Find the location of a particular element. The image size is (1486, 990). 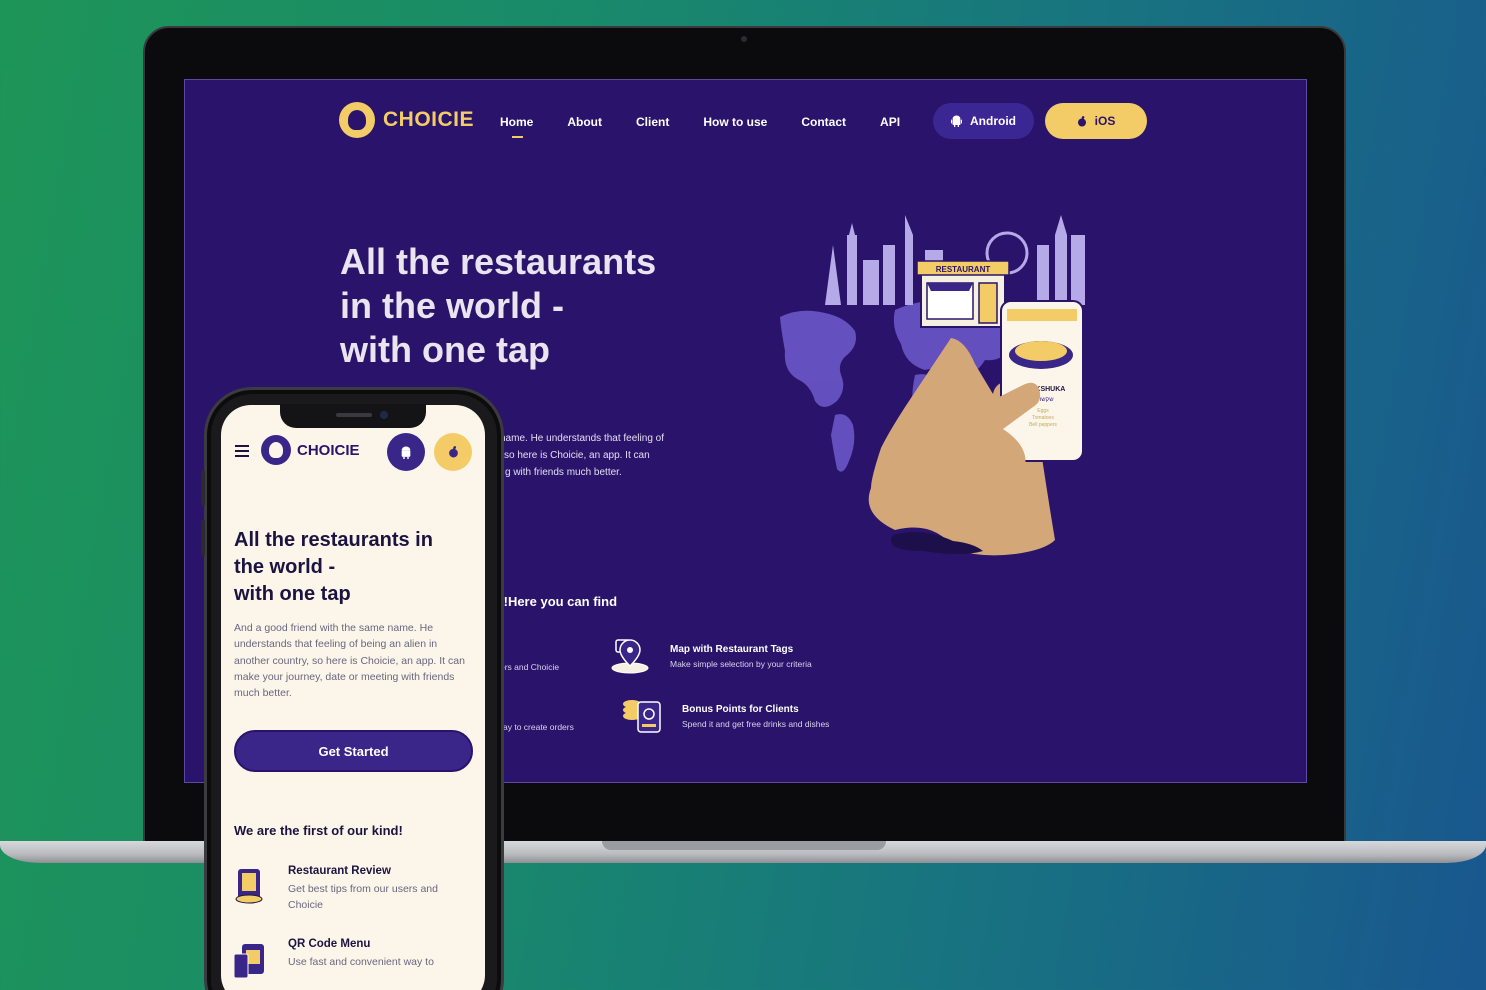

feature-desc: ay to create orders is located at coordinates (538, 727).